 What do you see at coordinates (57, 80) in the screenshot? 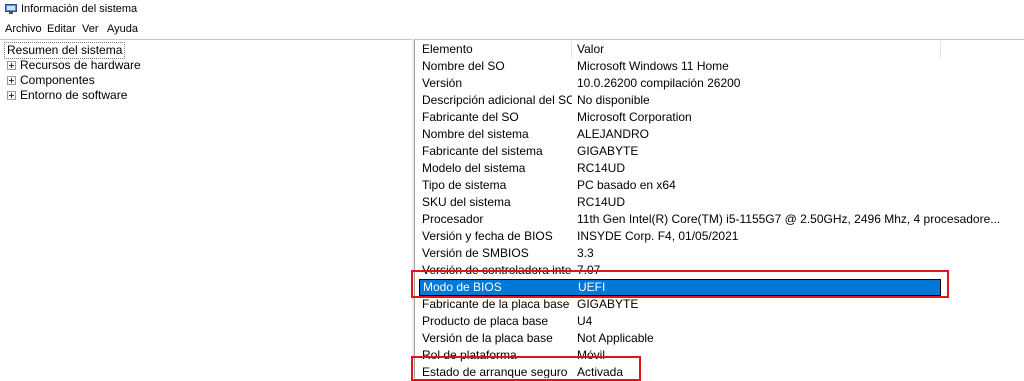
I see `tree-item-label: Componentes` at bounding box center [57, 80].